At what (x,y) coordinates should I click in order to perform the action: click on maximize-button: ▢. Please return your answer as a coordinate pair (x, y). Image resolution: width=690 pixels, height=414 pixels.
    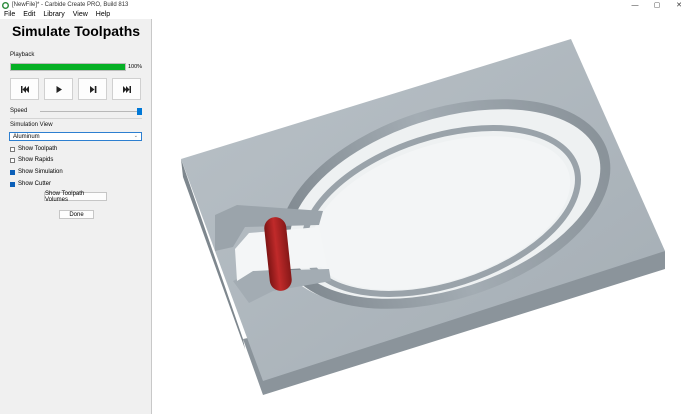
    Looking at the image, I should click on (657, 5).